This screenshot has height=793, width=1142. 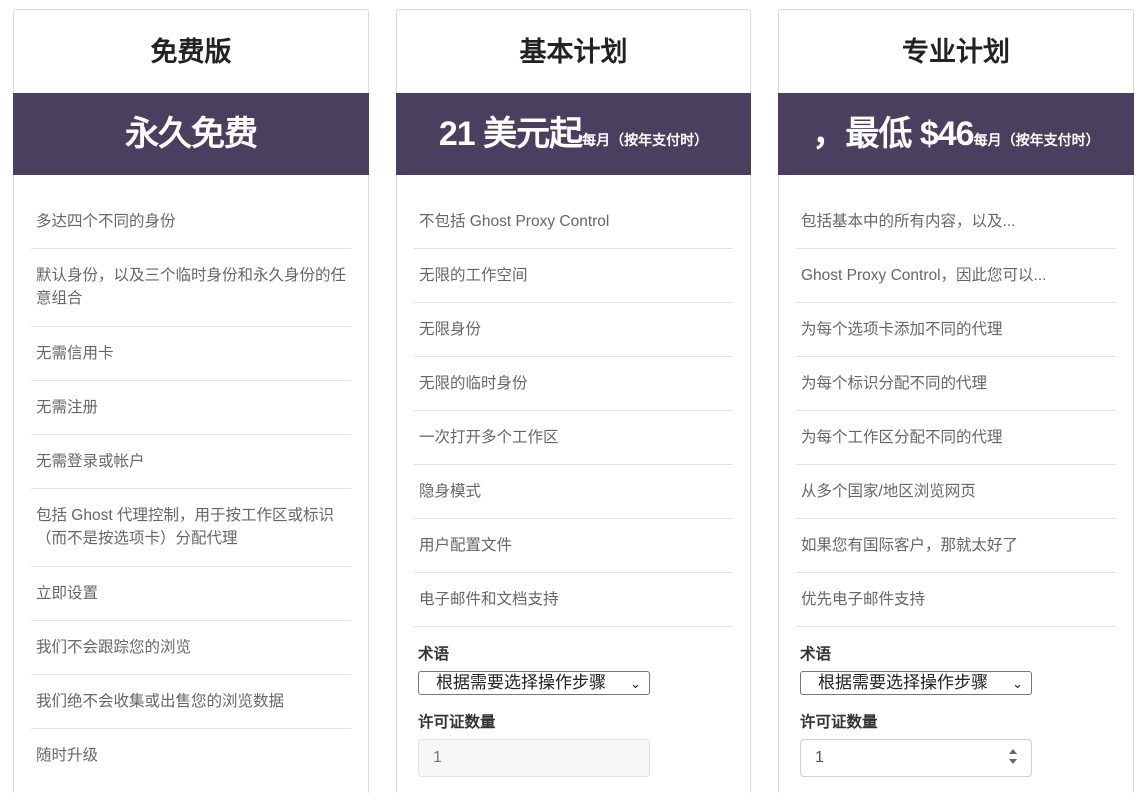 What do you see at coordinates (191, 354) in the screenshot?
I see `feature-item: 无需信用卡` at bounding box center [191, 354].